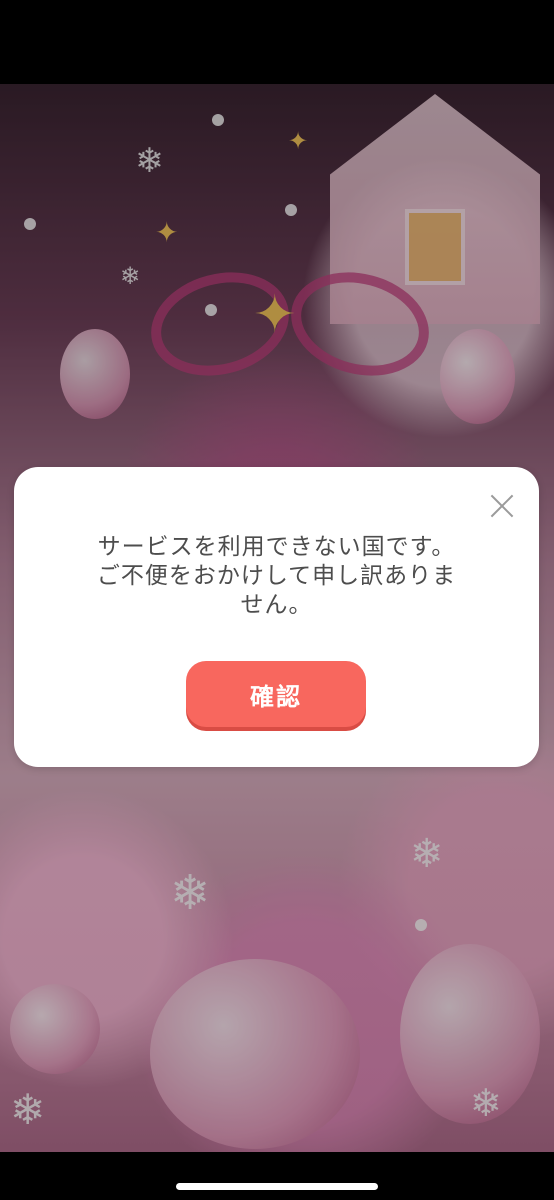  I want to click on dialog-message: サービスを利用できない国です。 ご不便をおかけして申し訳ありま せん。, so click(276, 576).